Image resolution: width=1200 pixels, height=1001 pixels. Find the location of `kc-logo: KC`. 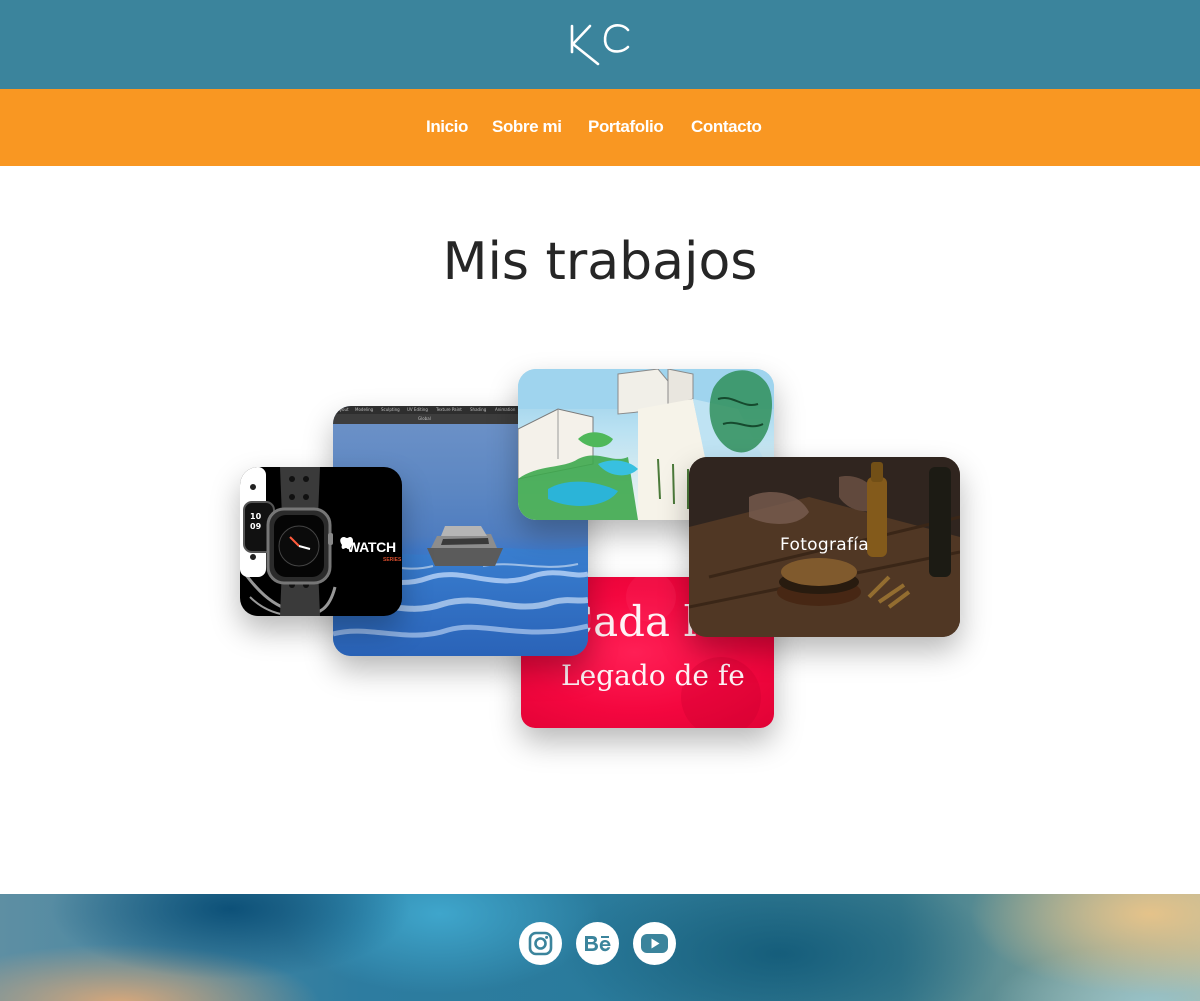

kc-logo: KC is located at coordinates (600, 44).